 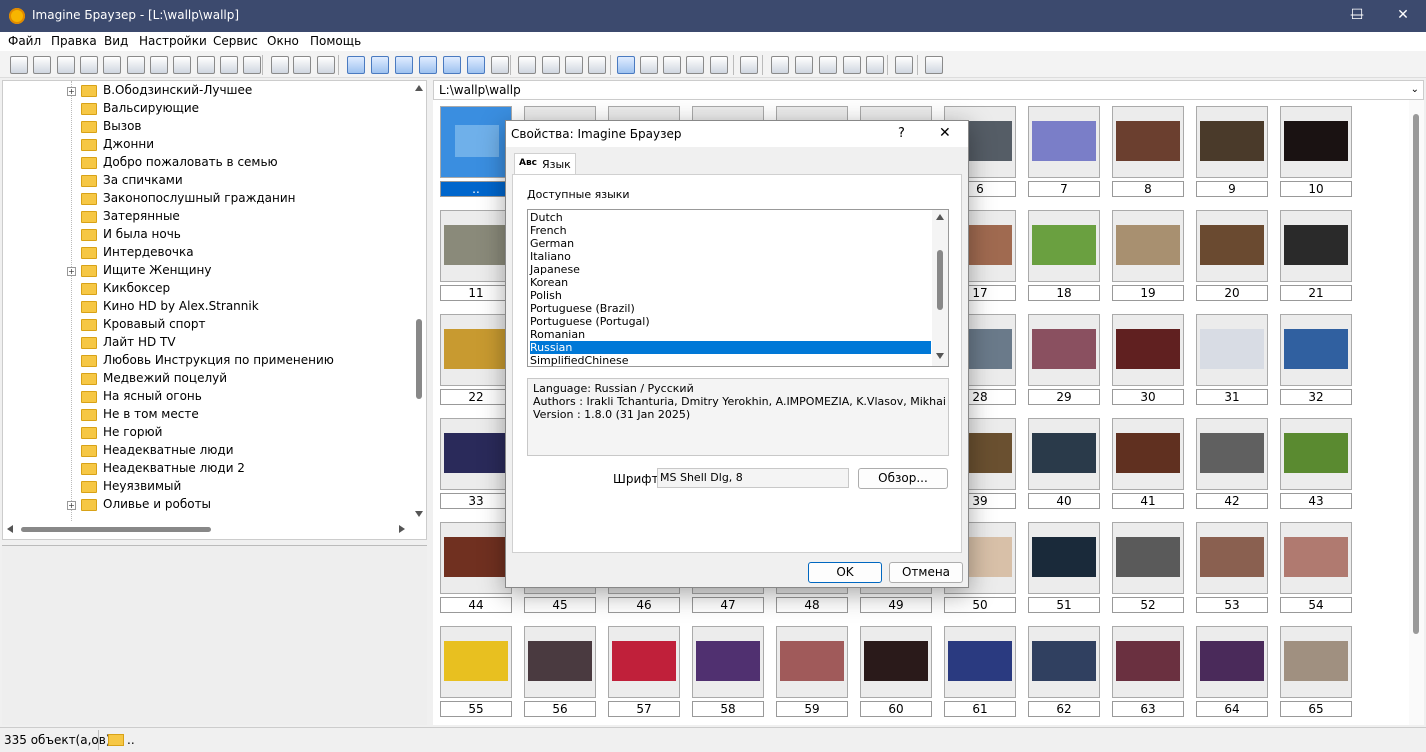 I want to click on thumbnail-caption: 52, so click(x=1148, y=605).